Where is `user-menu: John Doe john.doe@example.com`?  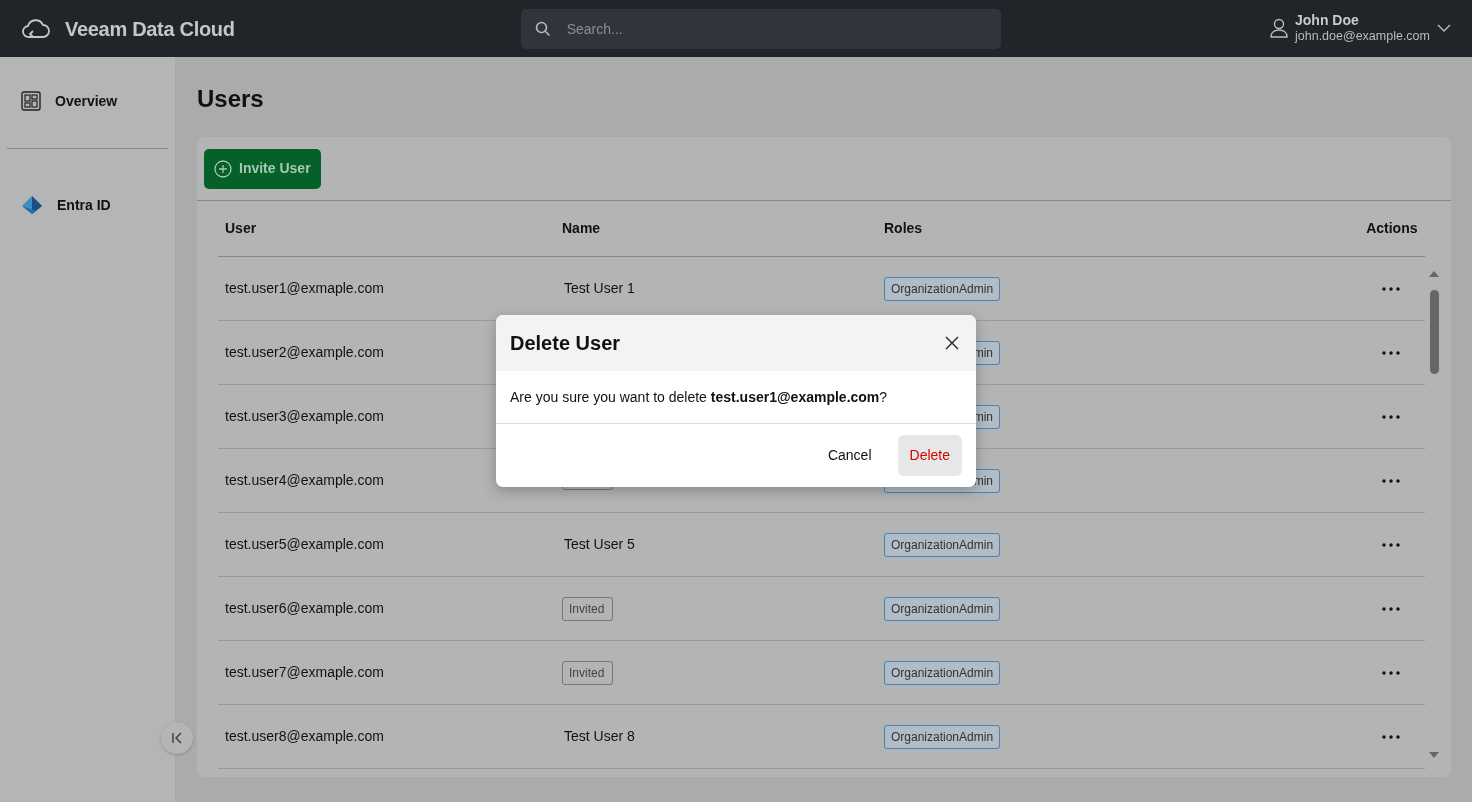 user-menu: John Doe john.doe@example.com is located at coordinates (1360, 28).